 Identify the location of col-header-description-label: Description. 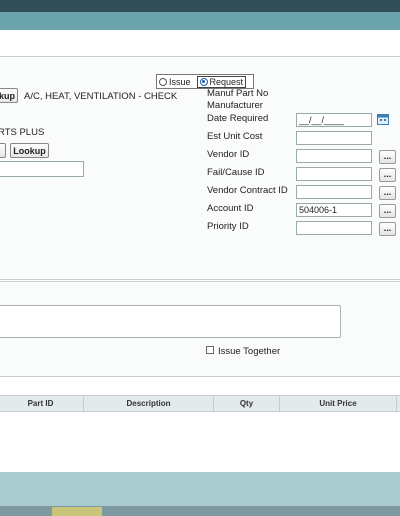
(148, 403).